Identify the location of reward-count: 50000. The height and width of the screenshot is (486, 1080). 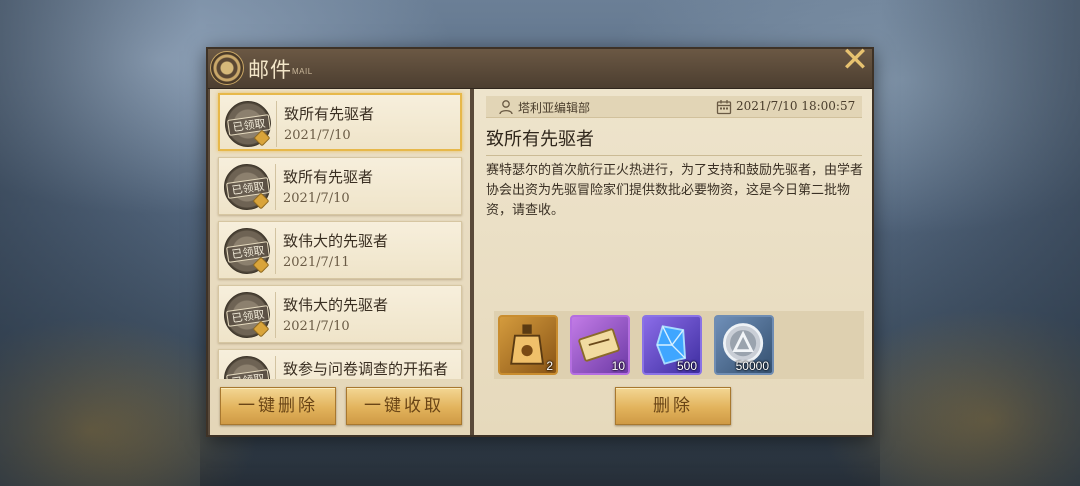
(752, 366).